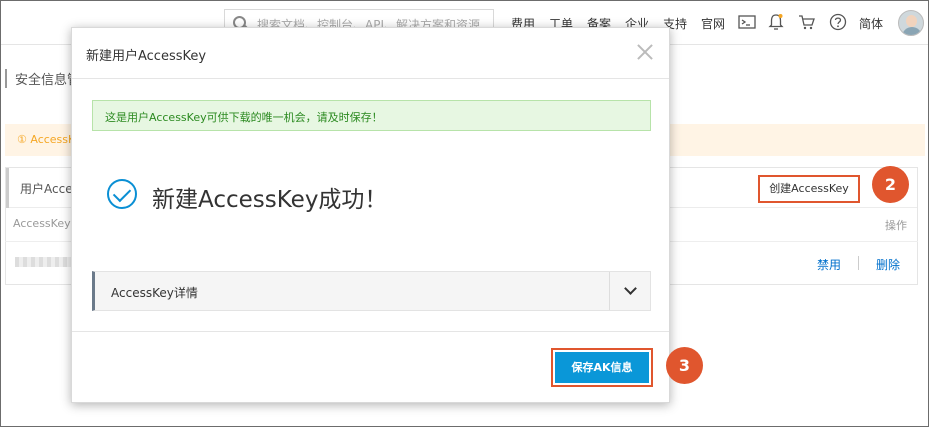  What do you see at coordinates (122, 194) in the screenshot?
I see `check-circle-icon` at bounding box center [122, 194].